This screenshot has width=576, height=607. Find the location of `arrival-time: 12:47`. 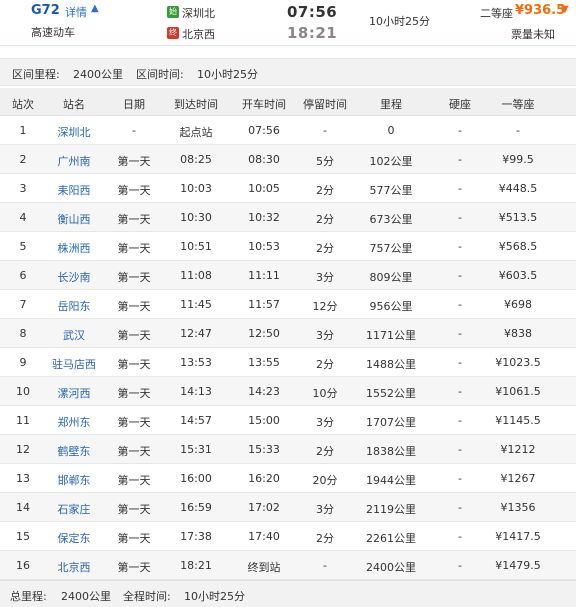

arrival-time: 12:47 is located at coordinates (196, 333).